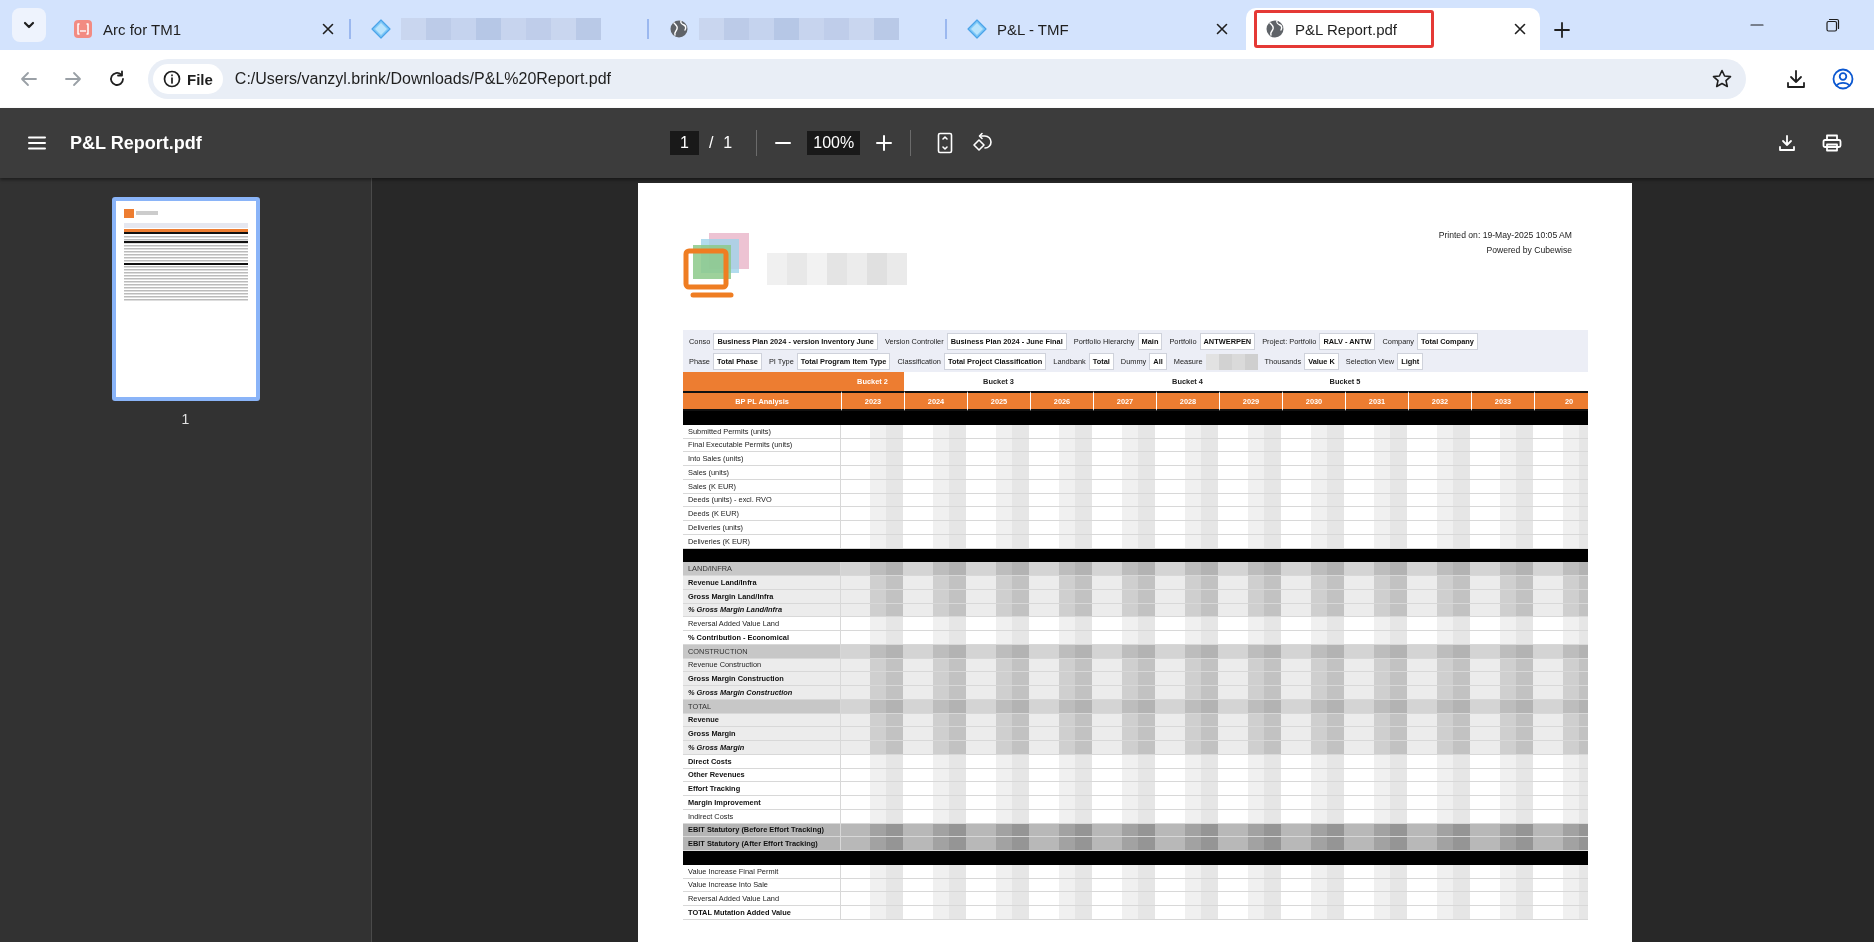 This screenshot has height=942, width=1874. Describe the element at coordinates (142, 29) in the screenshot. I see `tab-title: Arc for TM1` at that location.